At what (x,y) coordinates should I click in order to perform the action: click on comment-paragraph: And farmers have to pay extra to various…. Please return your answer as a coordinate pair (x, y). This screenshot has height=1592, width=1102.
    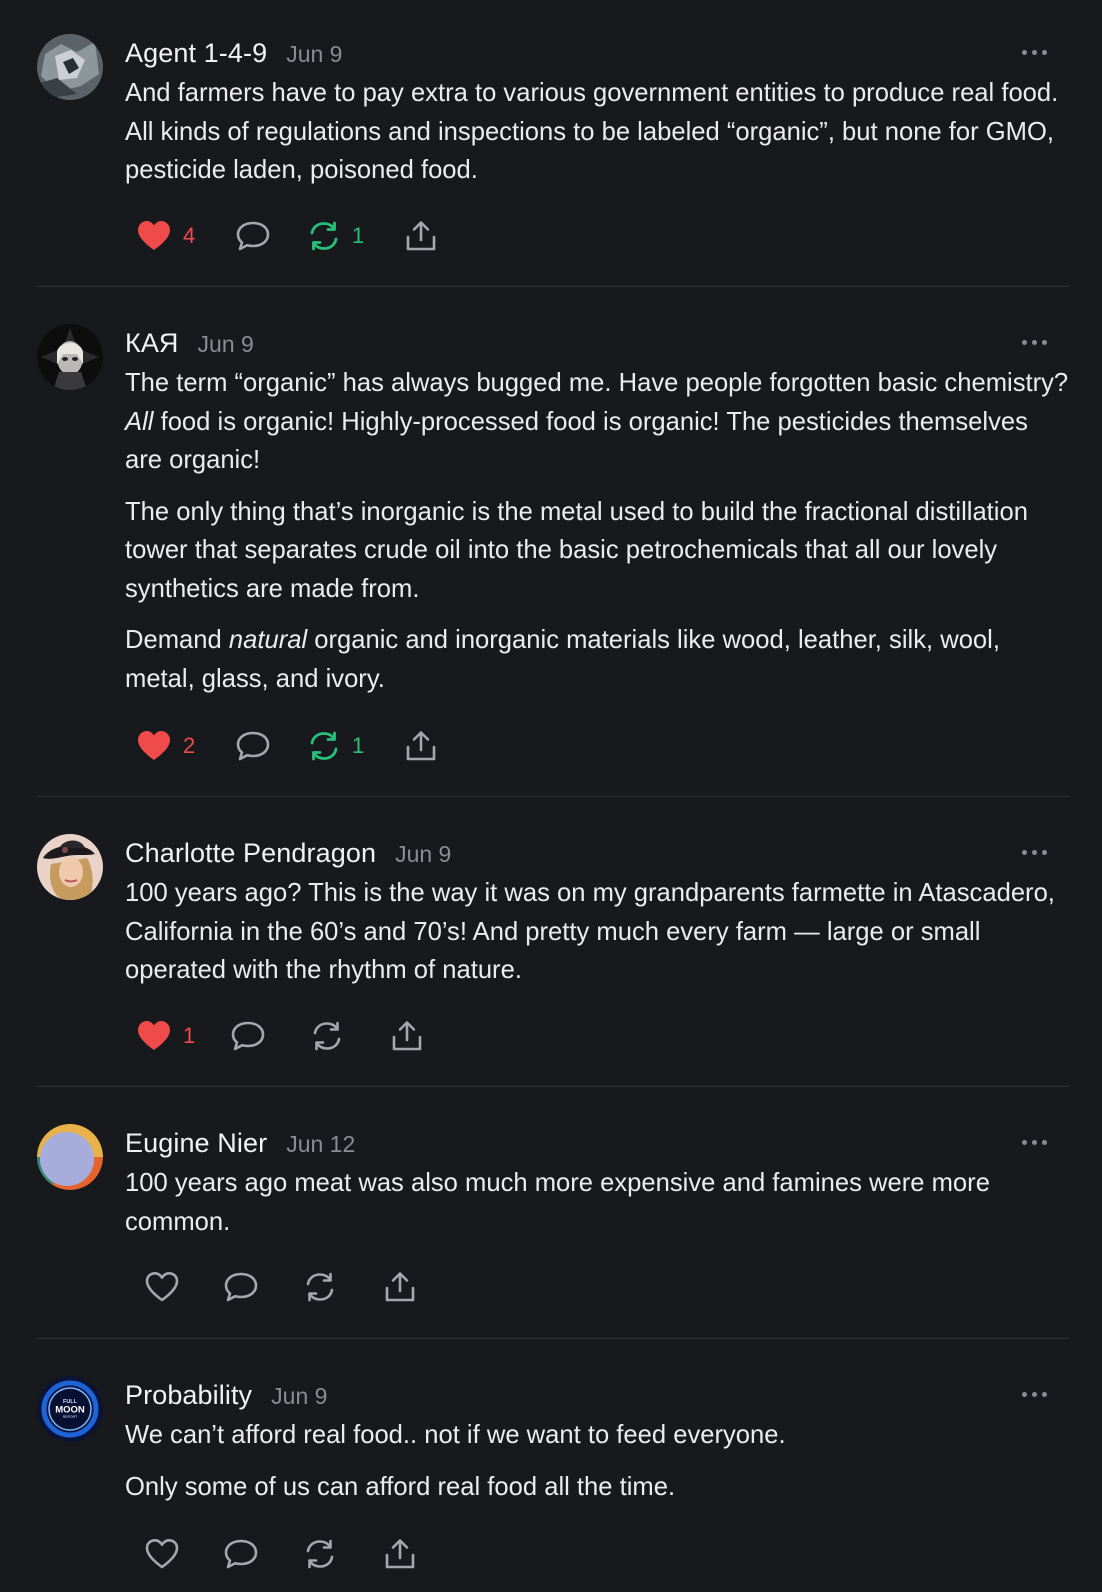
    Looking at the image, I should click on (592, 131).